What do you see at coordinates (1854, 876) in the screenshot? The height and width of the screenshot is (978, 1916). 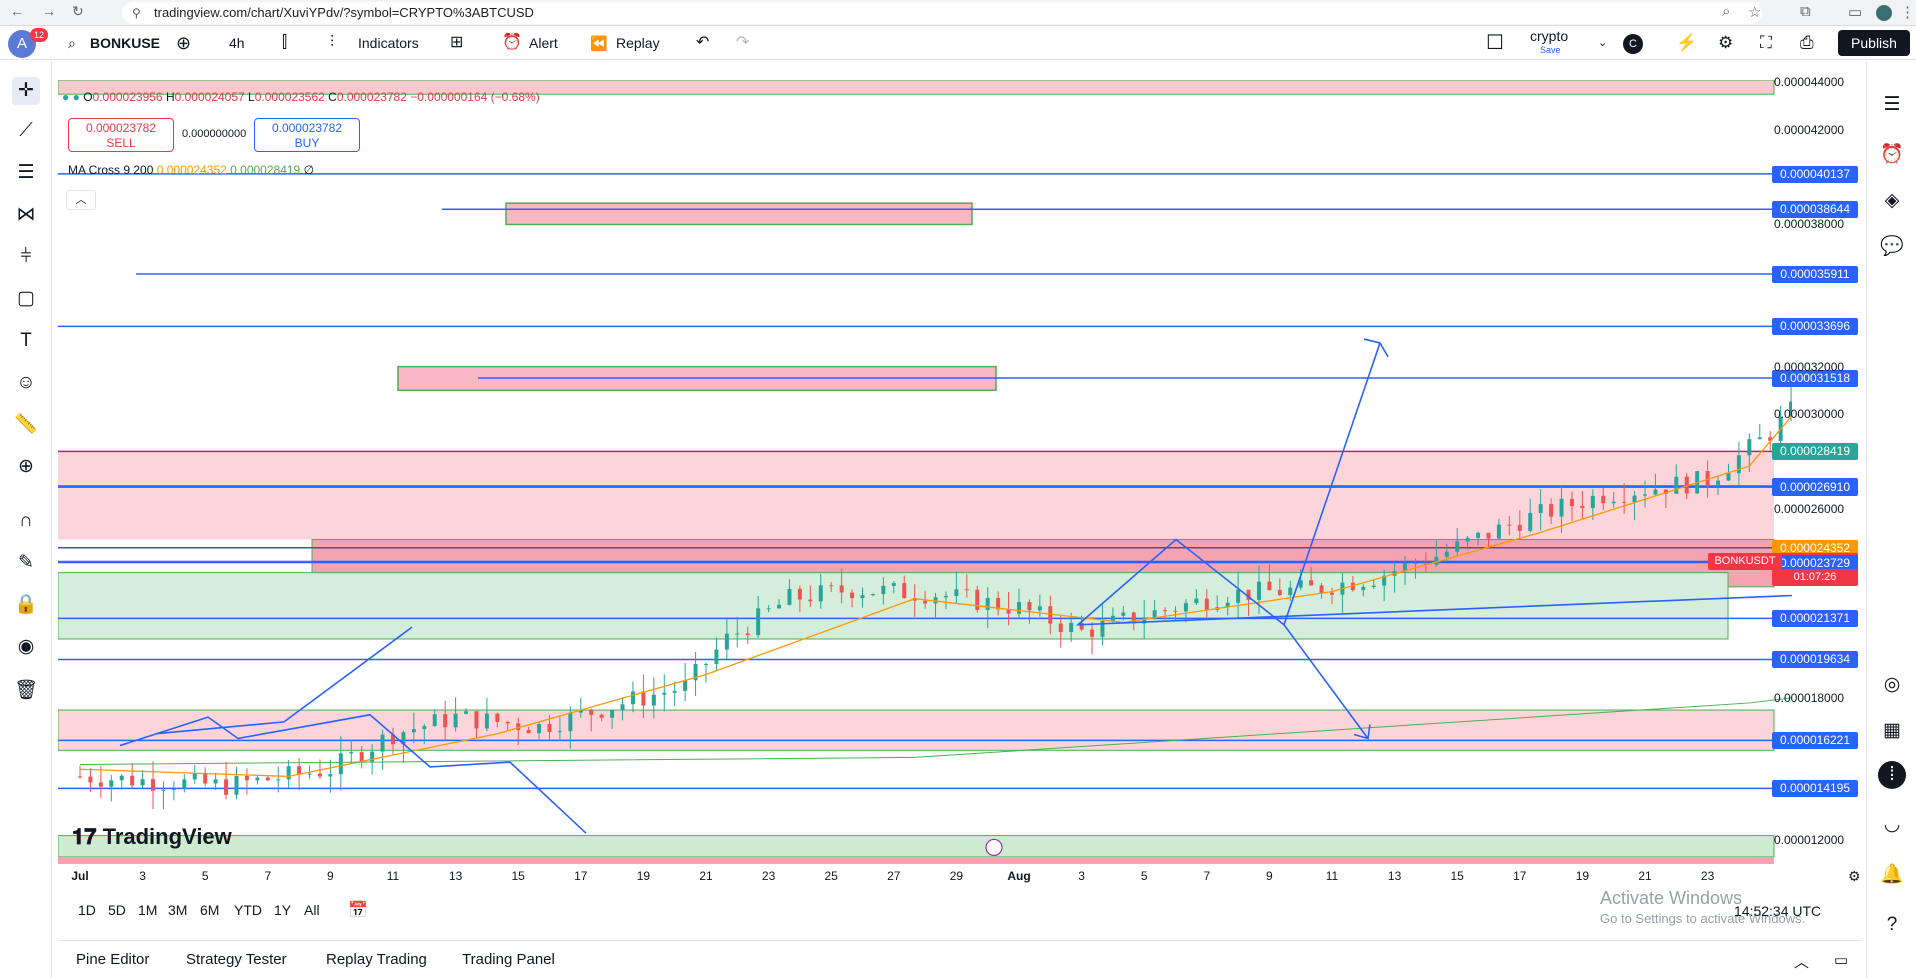 I see `axis-settings-gear-icon: ⚙` at bounding box center [1854, 876].